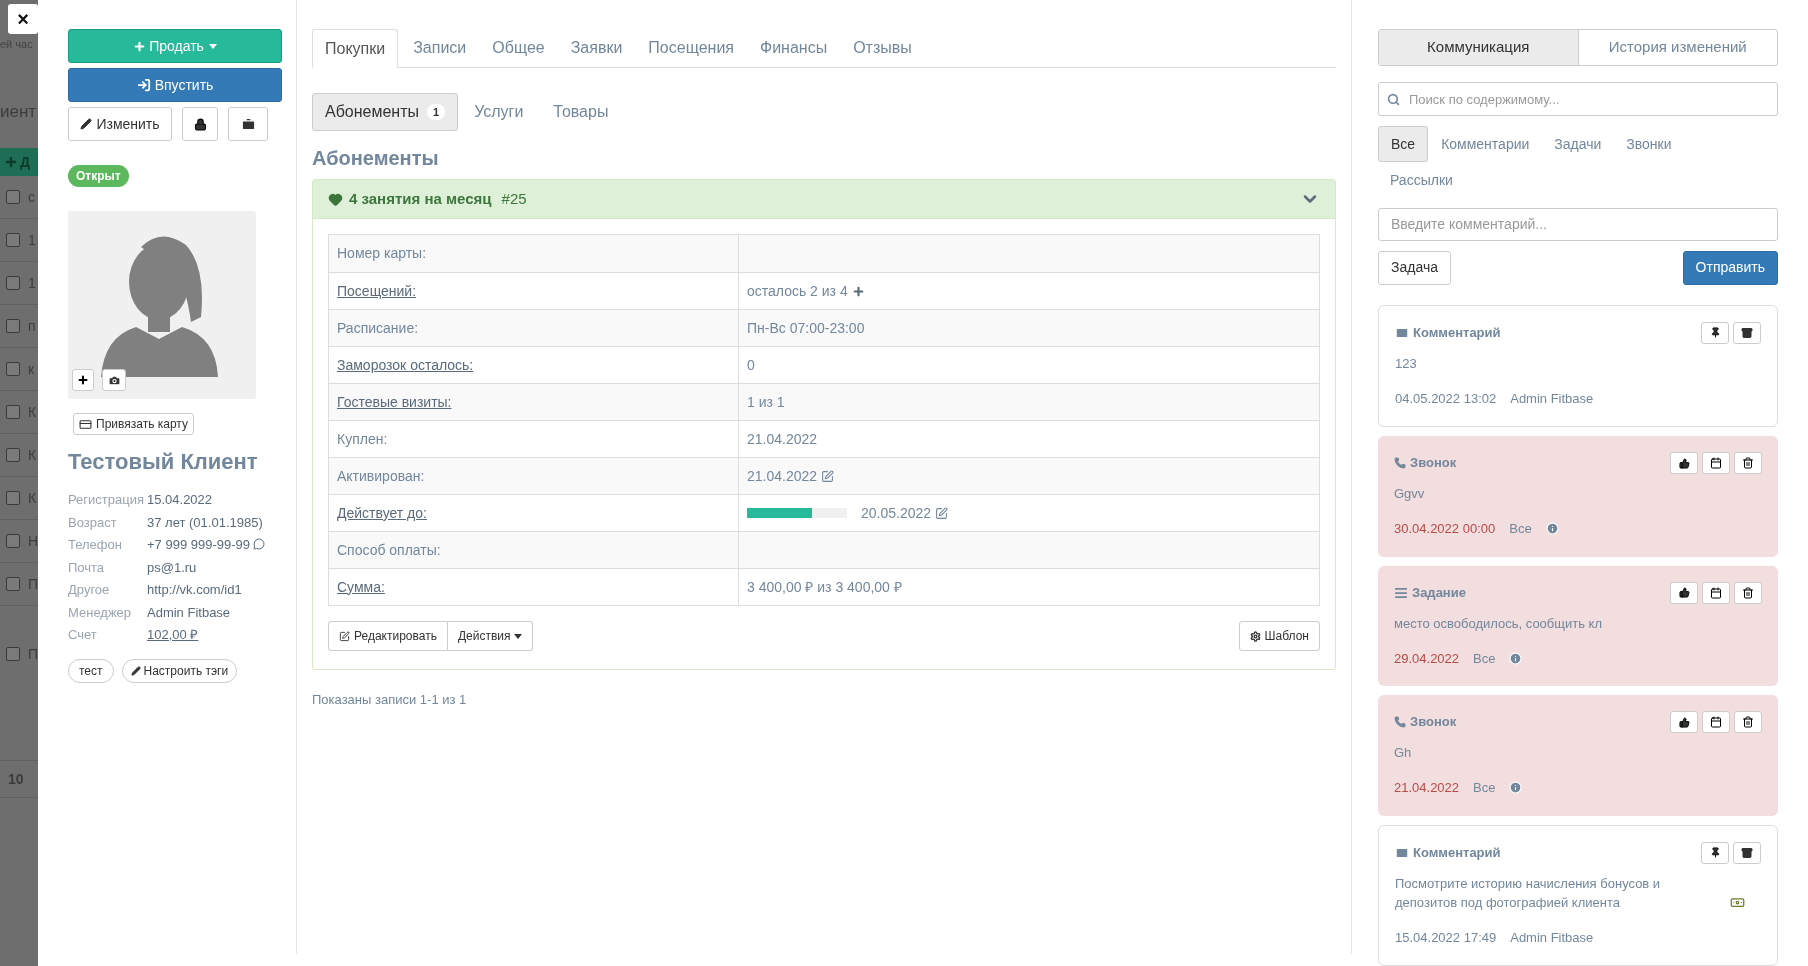 This screenshot has width=1808, height=966. I want to click on subtab: Товары, so click(581, 112).